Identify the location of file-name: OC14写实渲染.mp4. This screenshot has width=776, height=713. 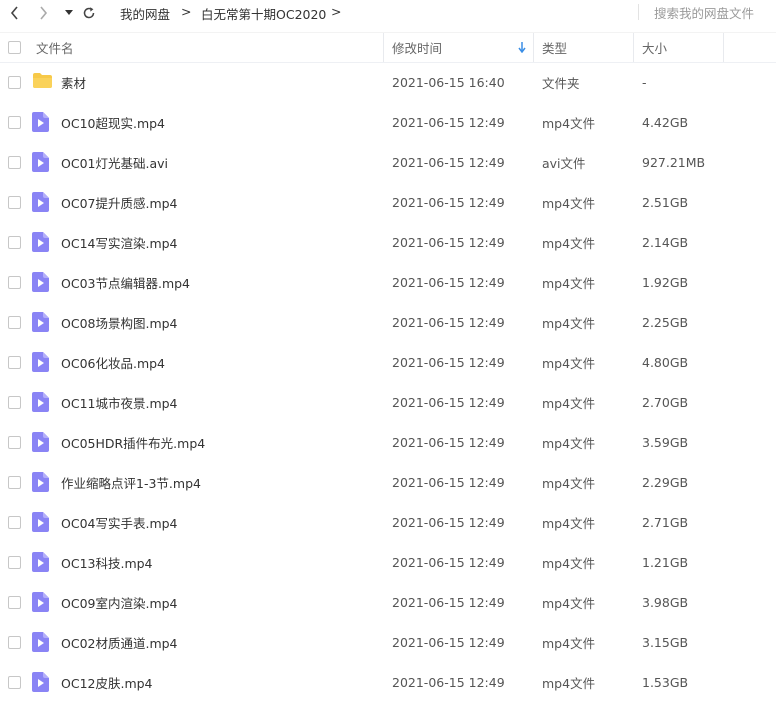
(119, 242).